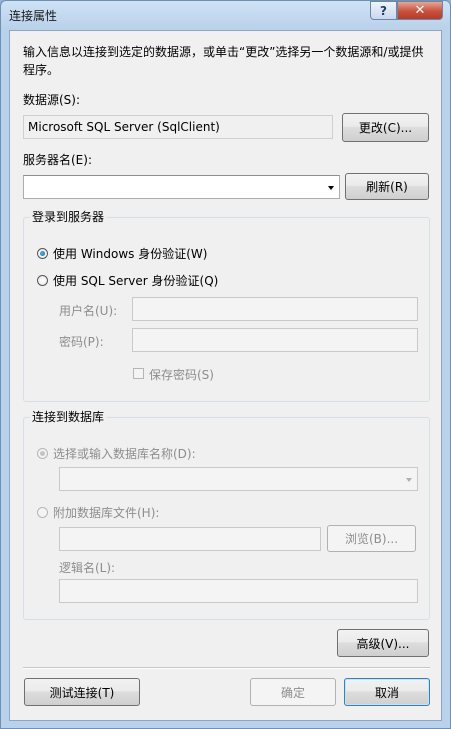  I want to click on logical-name-label: 逻辑名(L):, so click(87, 568).